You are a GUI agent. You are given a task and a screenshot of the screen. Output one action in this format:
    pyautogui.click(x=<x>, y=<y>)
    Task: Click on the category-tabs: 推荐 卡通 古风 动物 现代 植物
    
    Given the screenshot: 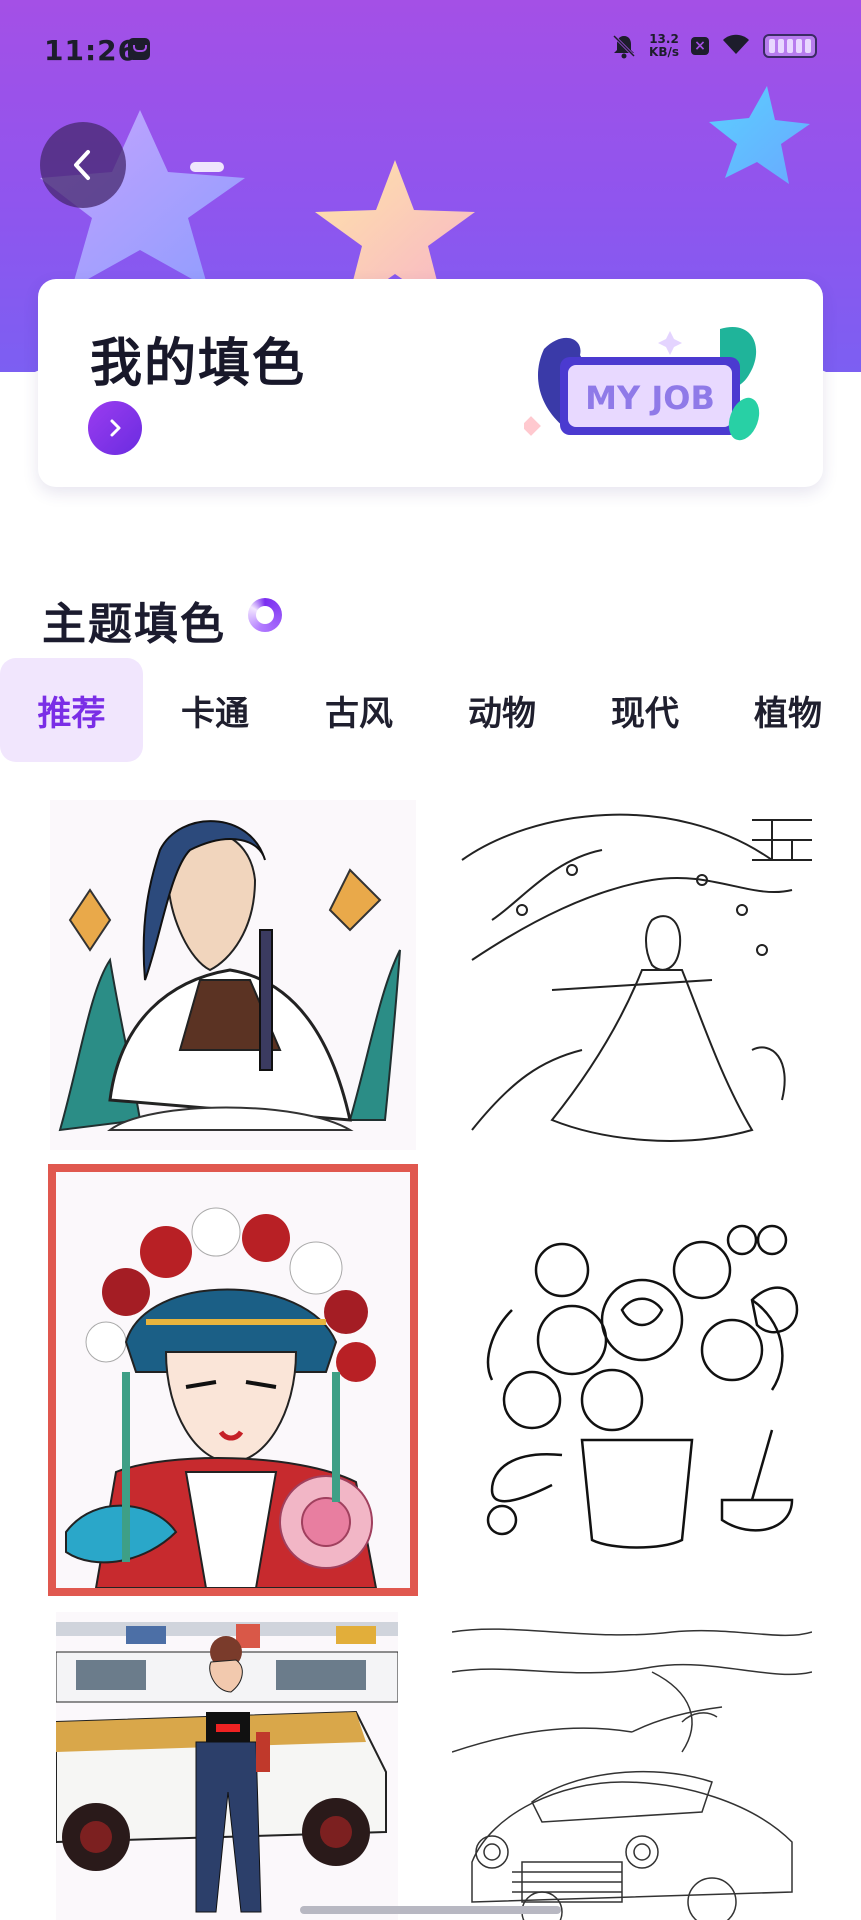 What is the action you would take?
    pyautogui.click(x=430, y=710)
    